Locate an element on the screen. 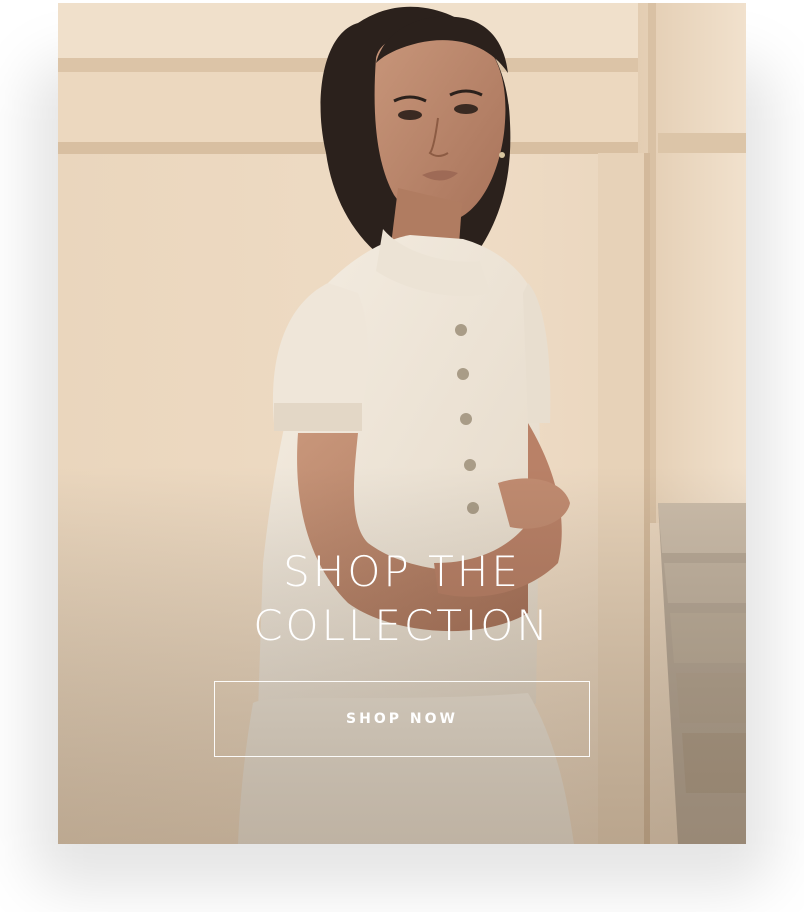 The width and height of the screenshot is (804, 912). shop-now-label: SHOP NOW is located at coordinates (402, 719).